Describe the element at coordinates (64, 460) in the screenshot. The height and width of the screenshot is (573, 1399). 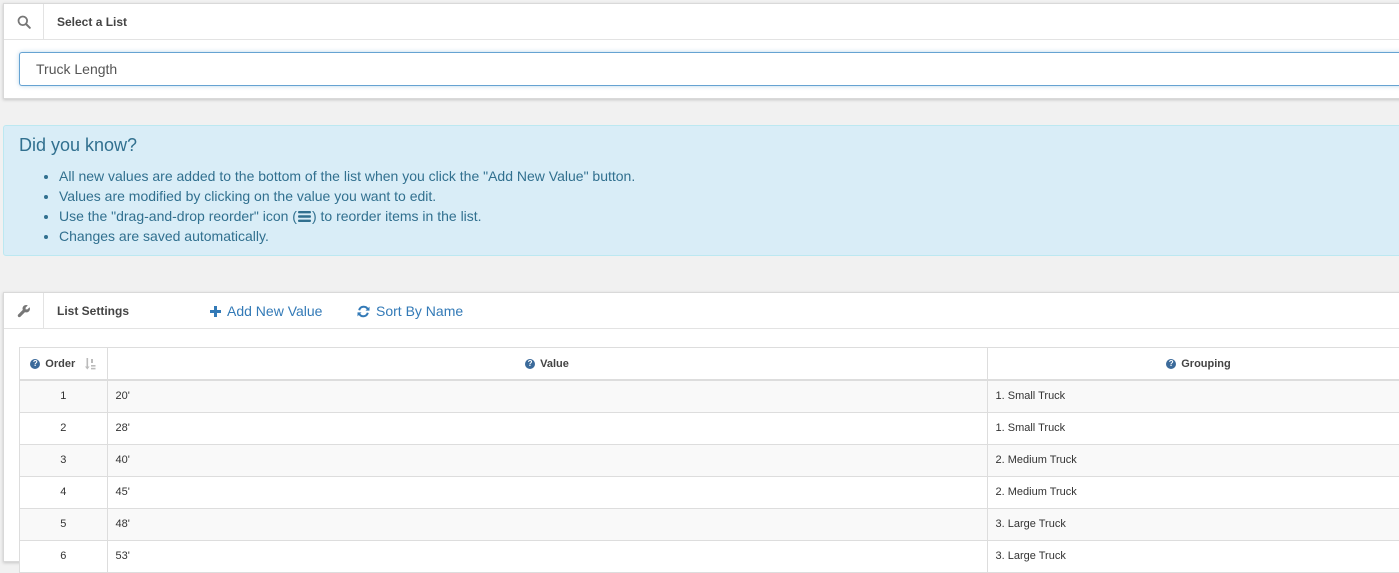
I see `order-cell: 3` at that location.